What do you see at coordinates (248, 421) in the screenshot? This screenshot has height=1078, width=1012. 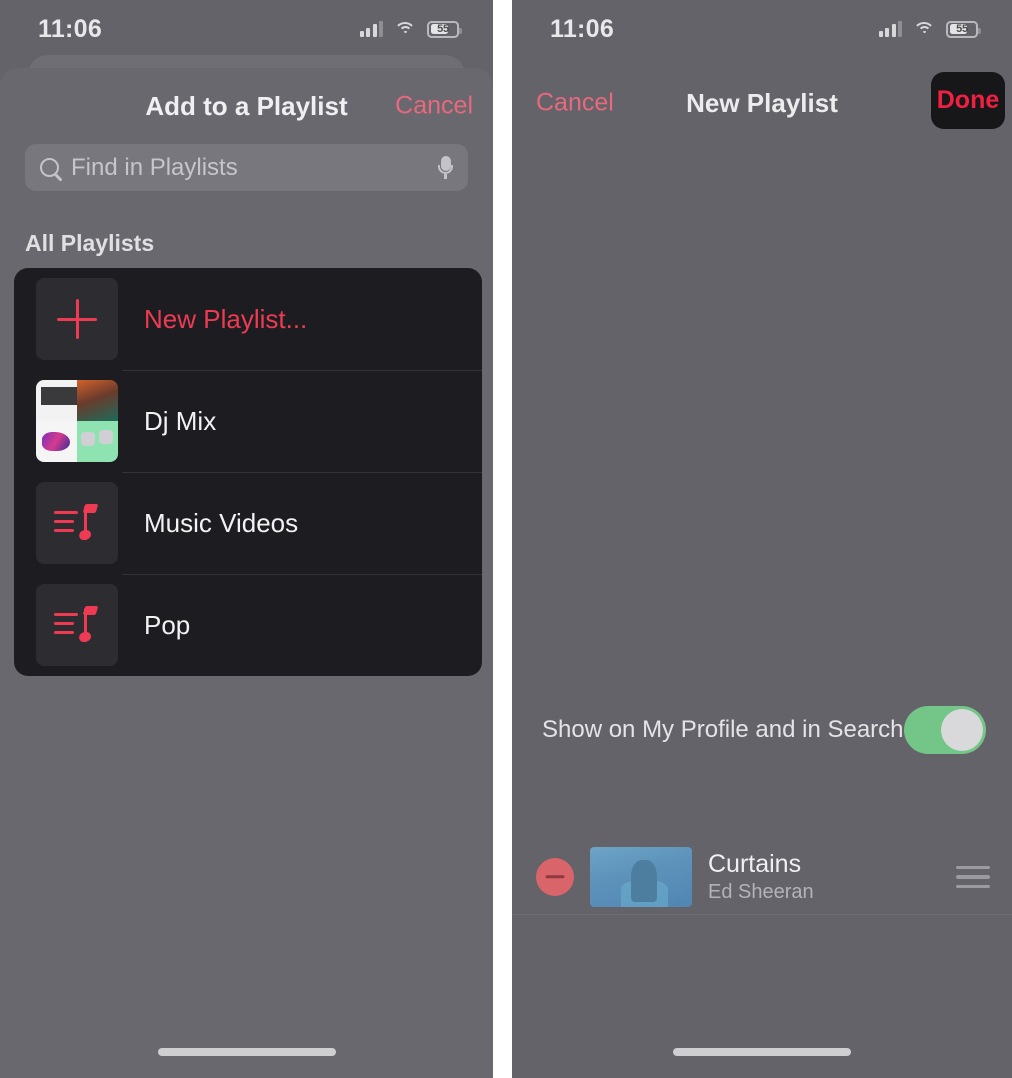 I see `list-item-dj-mix: Dj Mix` at bounding box center [248, 421].